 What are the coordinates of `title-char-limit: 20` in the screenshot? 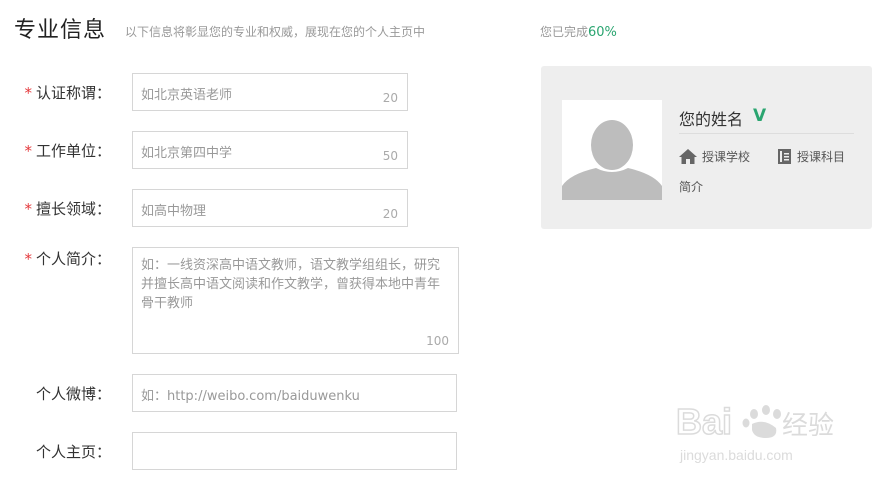 It's located at (390, 98).